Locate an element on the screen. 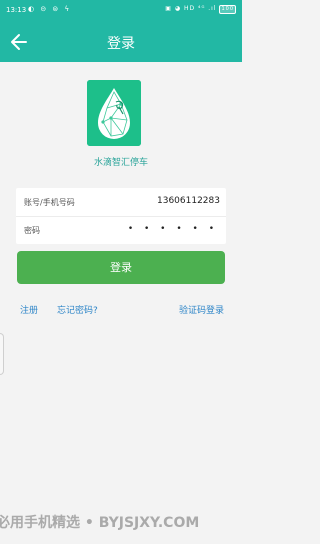  forgot-password-link: 忘记密码? is located at coordinates (77, 309).